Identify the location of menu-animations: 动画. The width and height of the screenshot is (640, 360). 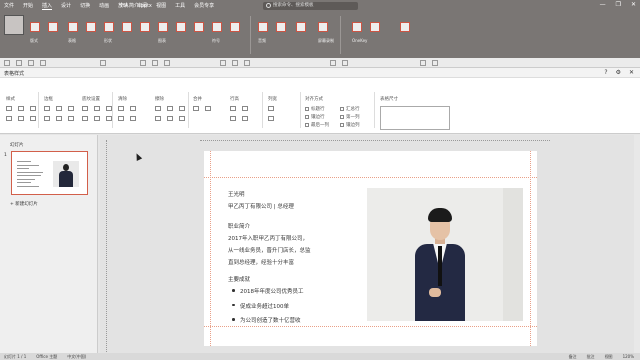
(104, 6).